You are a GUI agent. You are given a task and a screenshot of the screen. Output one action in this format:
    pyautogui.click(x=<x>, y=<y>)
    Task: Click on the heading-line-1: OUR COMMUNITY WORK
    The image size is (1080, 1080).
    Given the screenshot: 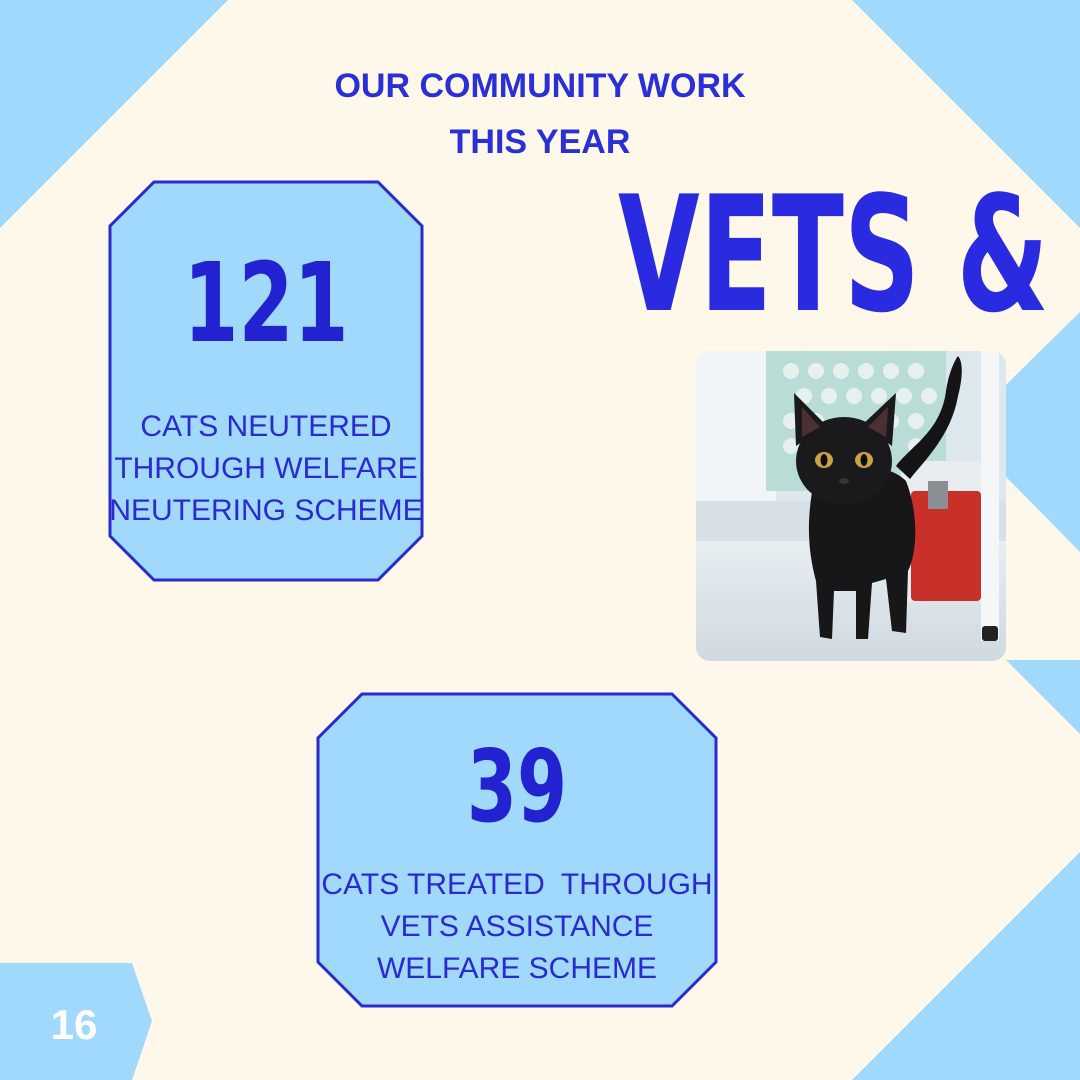 What is the action you would take?
    pyautogui.click(x=540, y=86)
    